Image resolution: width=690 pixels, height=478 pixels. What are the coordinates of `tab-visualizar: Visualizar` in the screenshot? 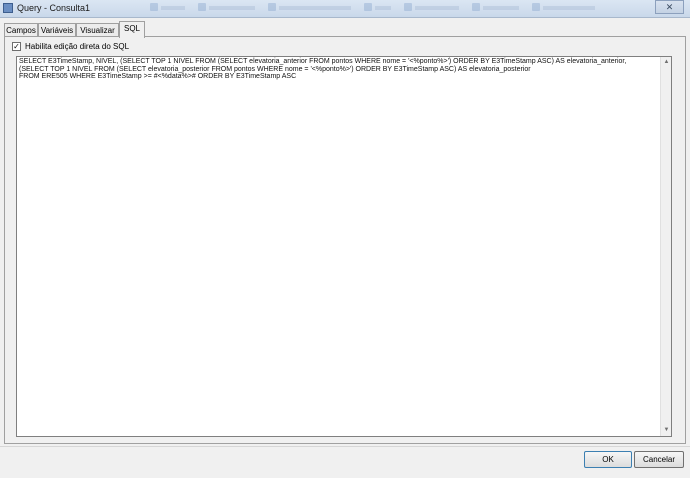 It's located at (97, 30).